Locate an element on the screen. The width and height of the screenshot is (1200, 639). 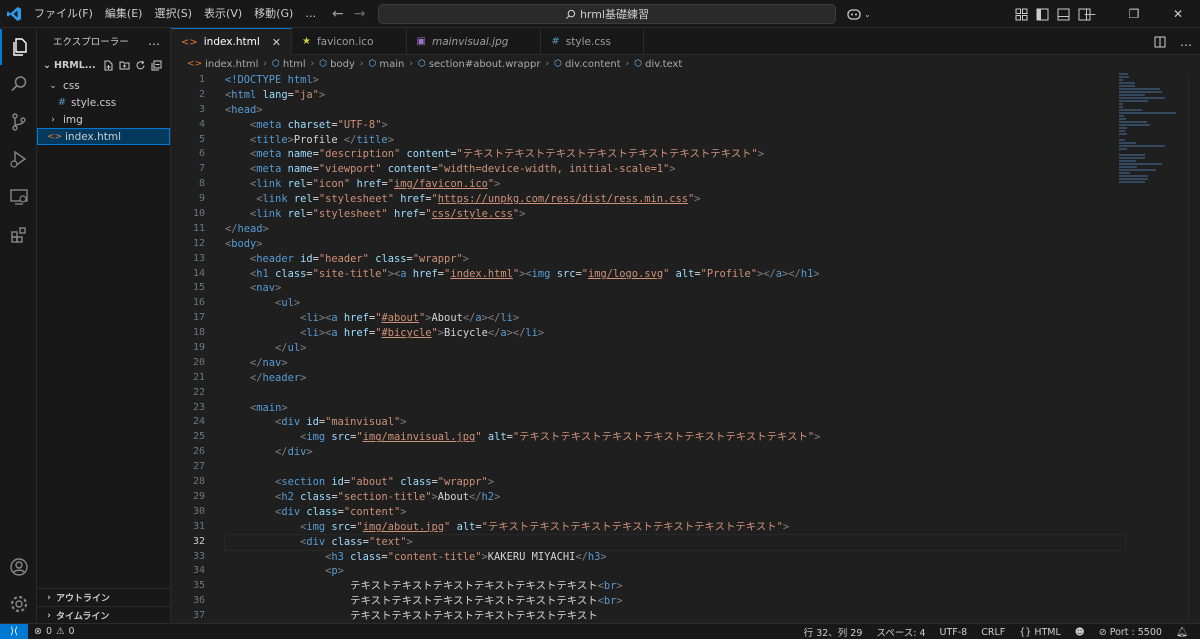
code-line: <div class="text"> is located at coordinates (675, 542).